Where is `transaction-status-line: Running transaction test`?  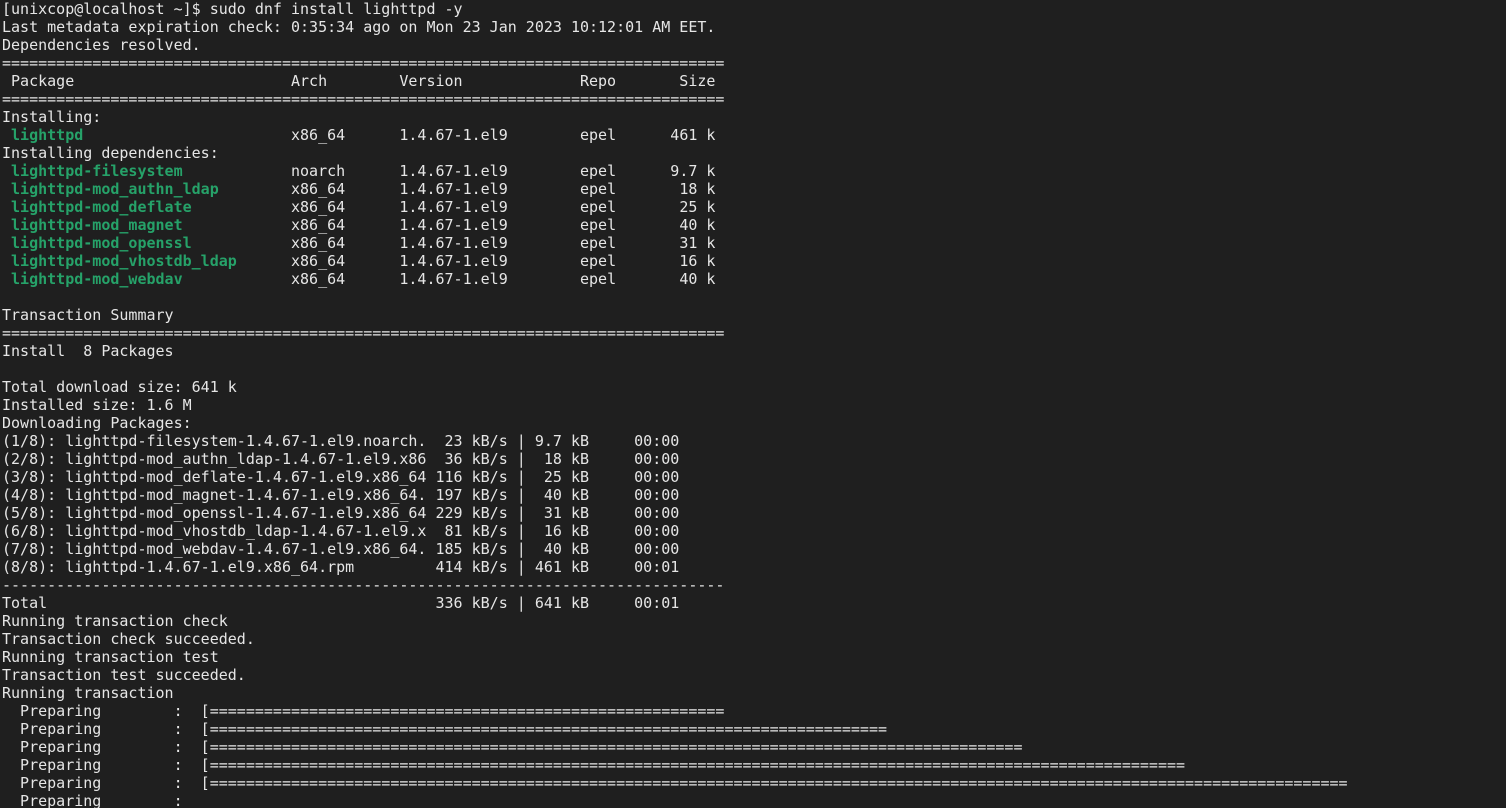
transaction-status-line: Running transaction test is located at coordinates (110, 657).